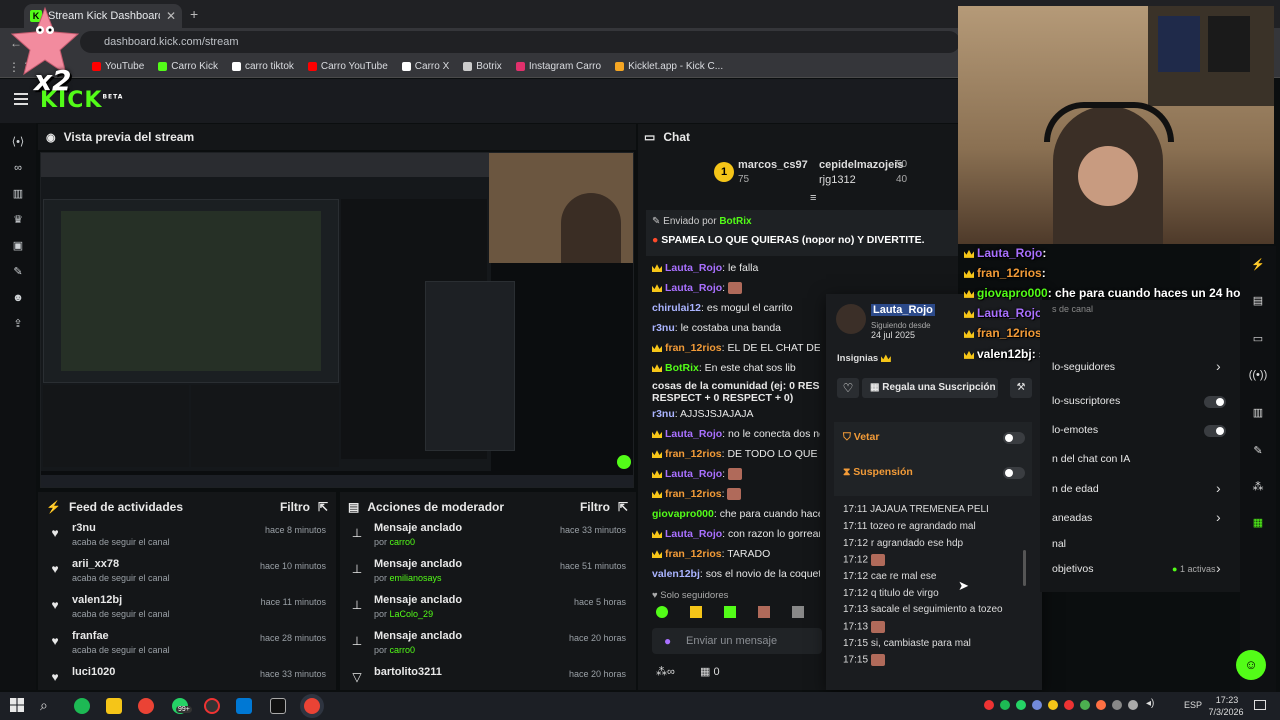 Image resolution: width=1280 pixels, height=720 pixels. Describe the element at coordinates (323, 507) in the screenshot. I see `popout-icon: ⇱` at that location.